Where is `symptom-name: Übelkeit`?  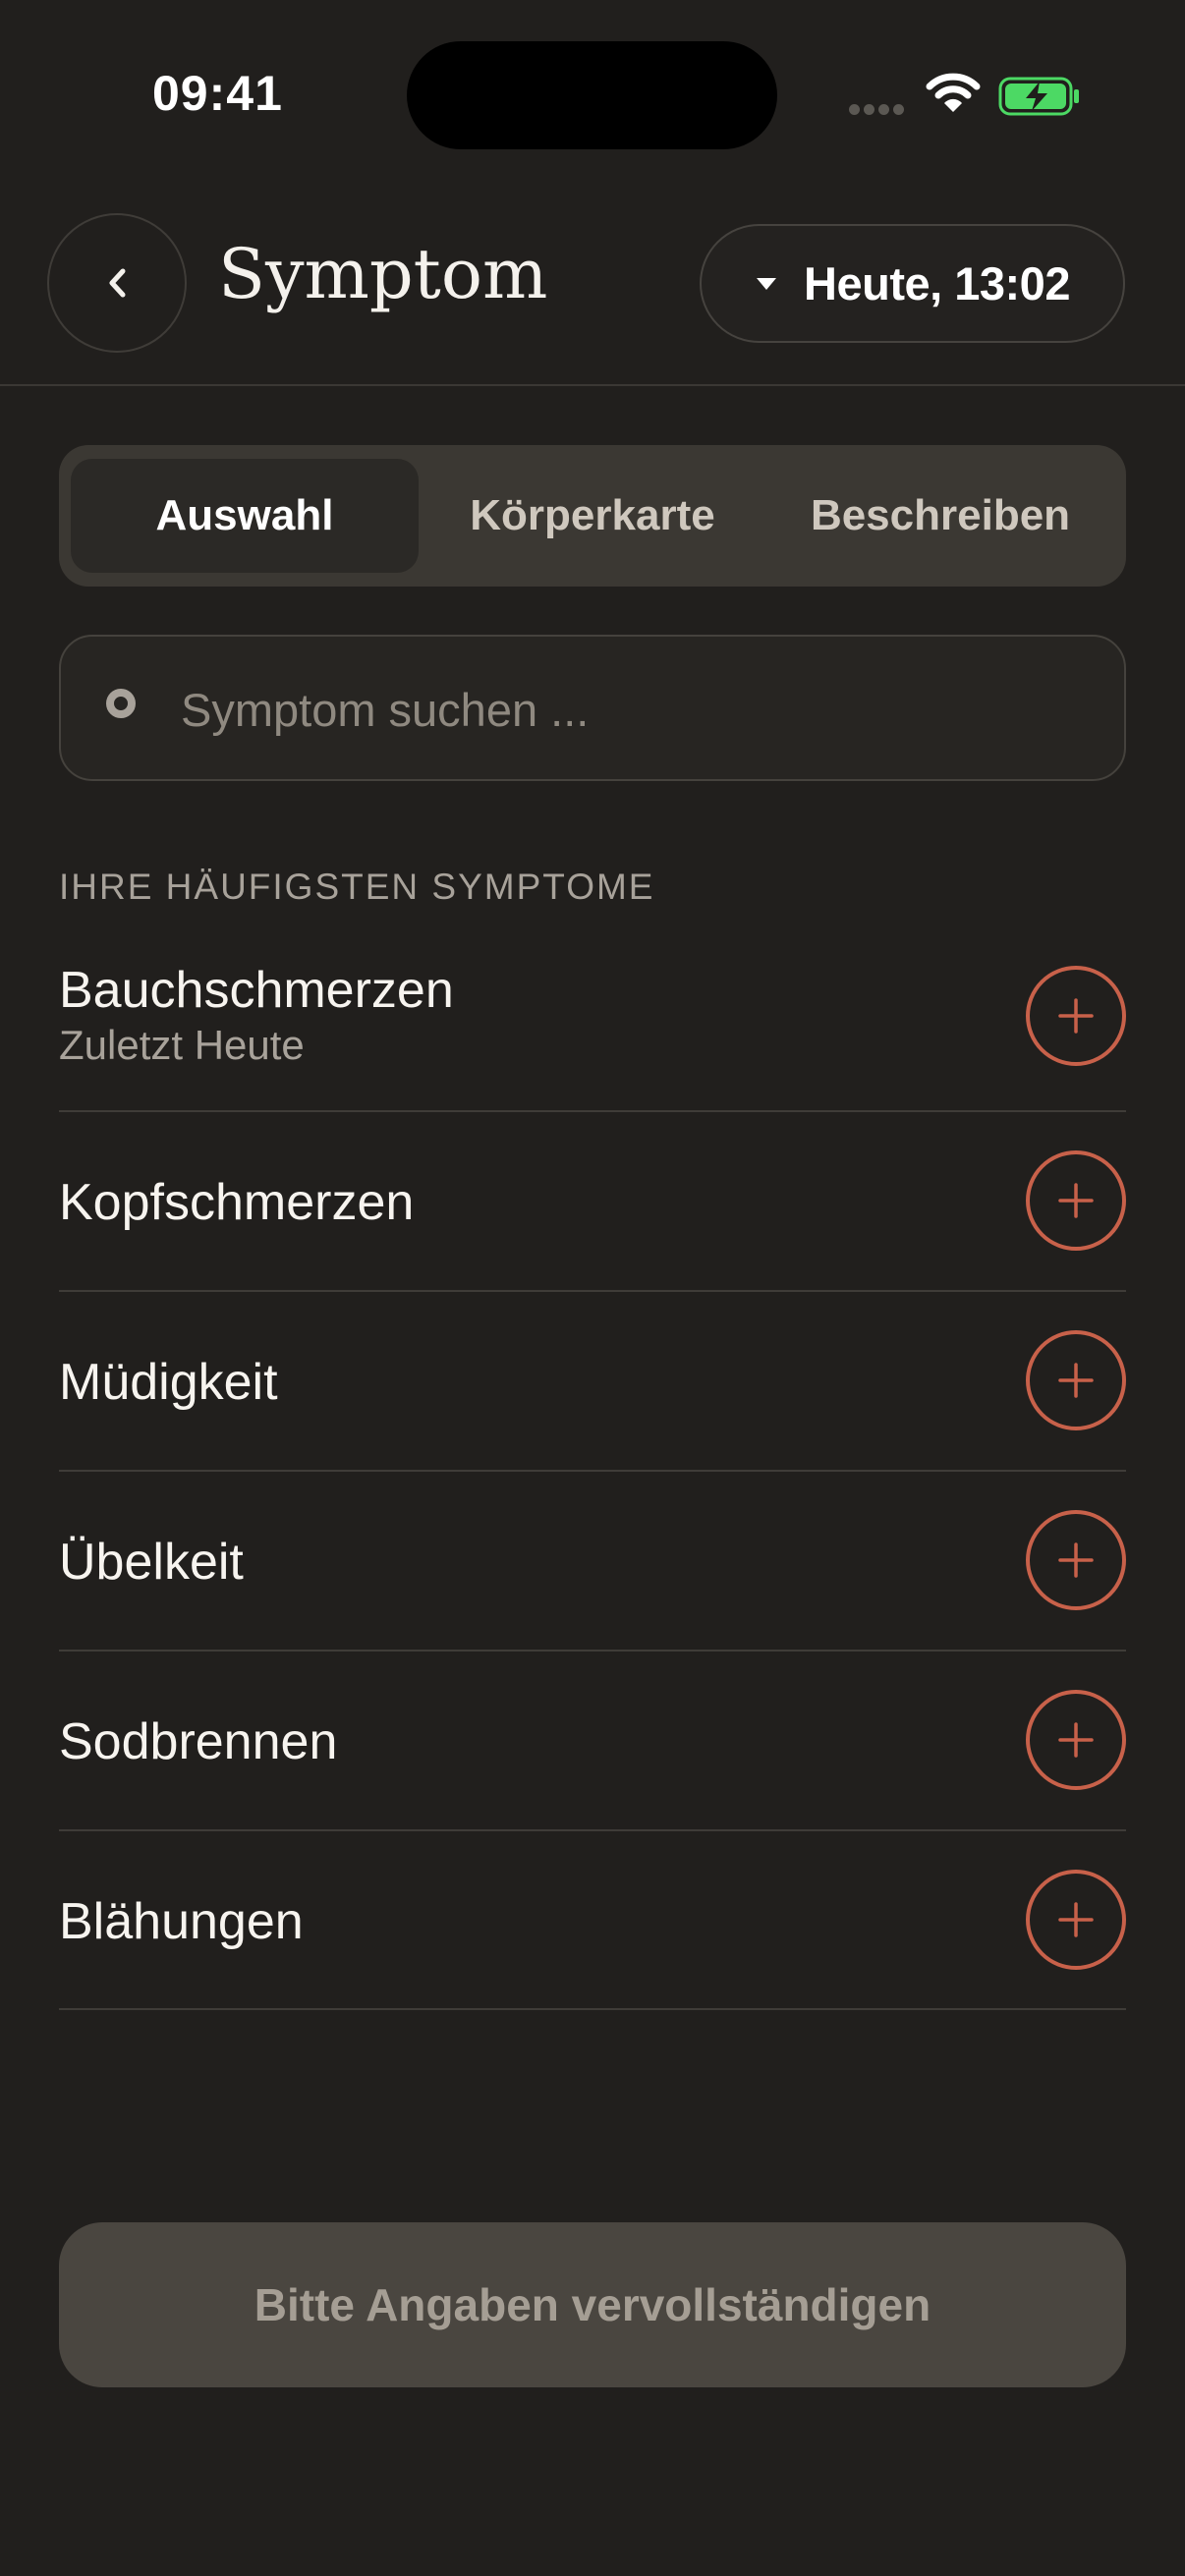 symptom-name: Übelkeit is located at coordinates (152, 1562).